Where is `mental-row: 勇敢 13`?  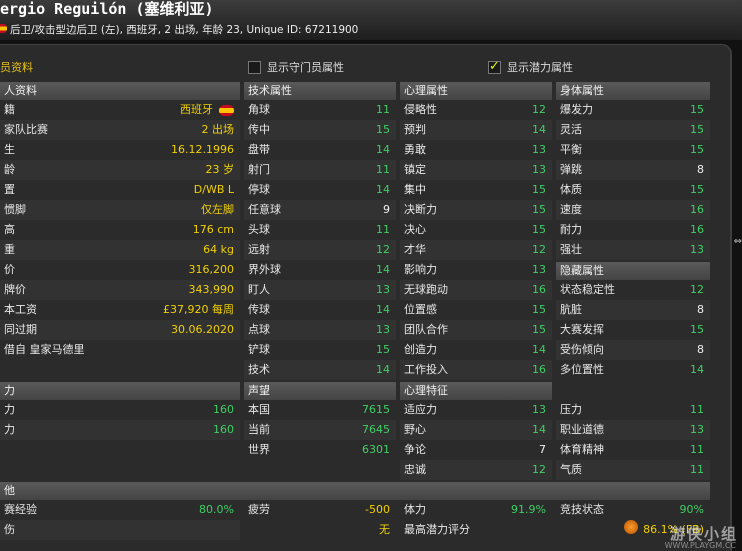 mental-row: 勇敢 13 is located at coordinates (476, 150).